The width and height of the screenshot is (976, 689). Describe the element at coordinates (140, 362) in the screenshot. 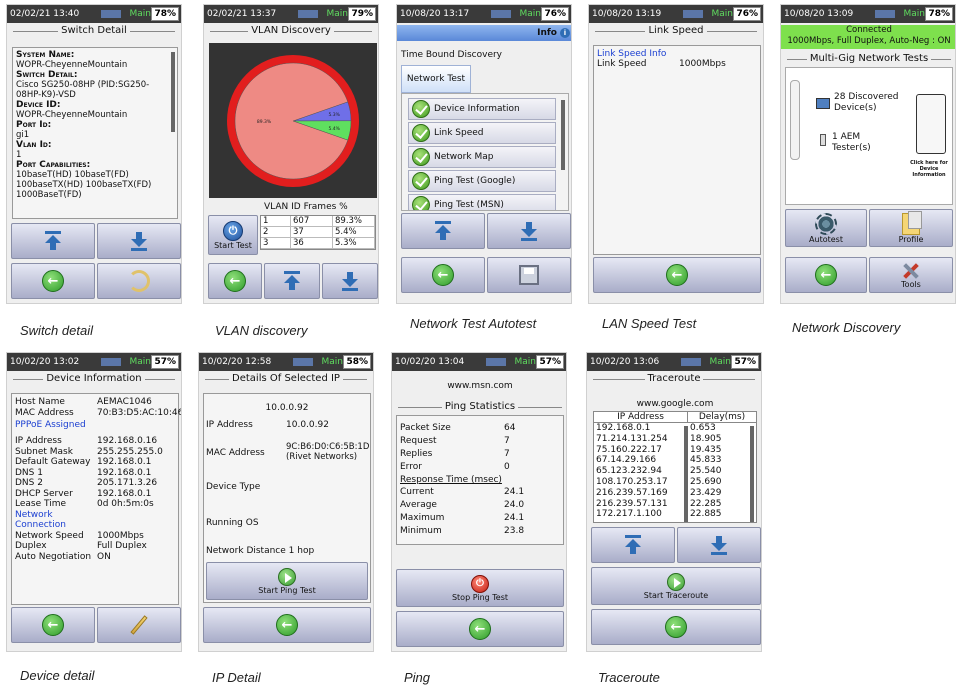

I see `status-main: Main` at that location.